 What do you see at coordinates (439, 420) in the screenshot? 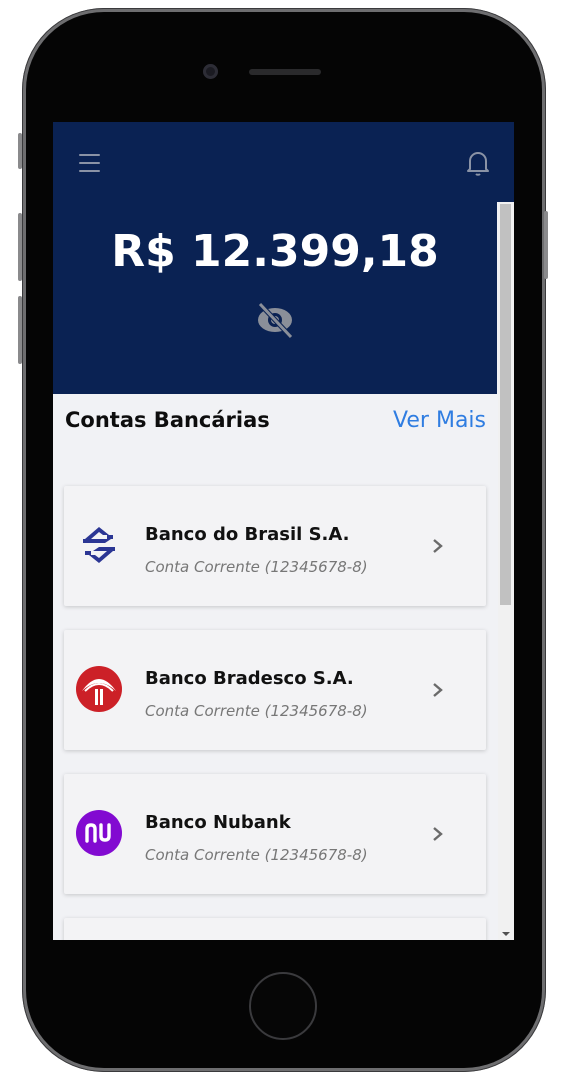
I see `see-more-link: Ver Mais` at bounding box center [439, 420].